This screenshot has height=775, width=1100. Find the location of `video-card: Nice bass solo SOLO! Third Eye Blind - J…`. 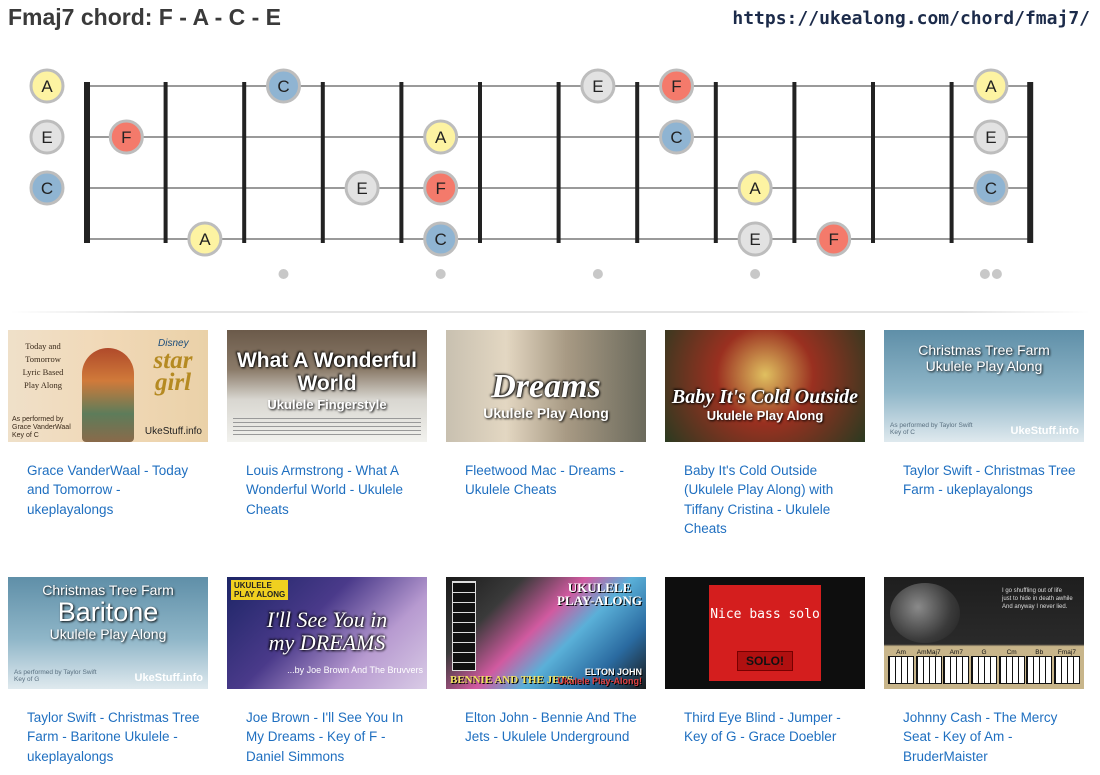

video-card: Nice bass solo SOLO! Third Eye Blind - J… is located at coordinates (765, 662).